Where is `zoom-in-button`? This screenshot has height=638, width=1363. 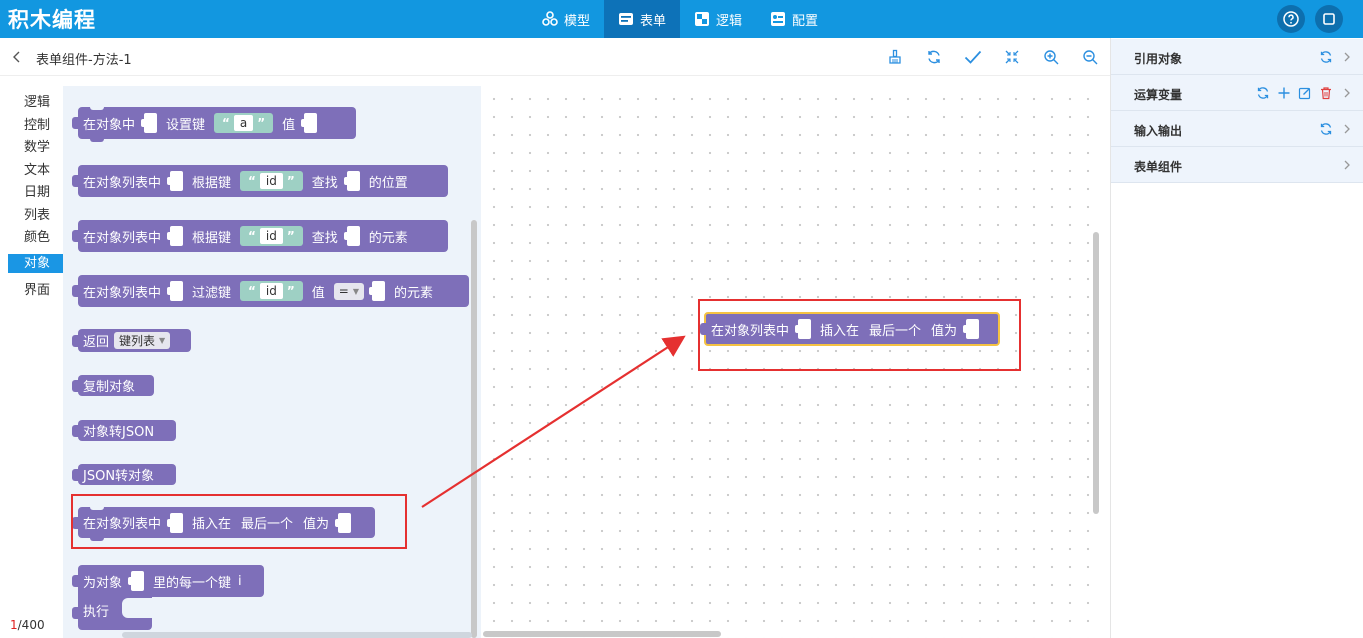 zoom-in-button is located at coordinates (1051, 57).